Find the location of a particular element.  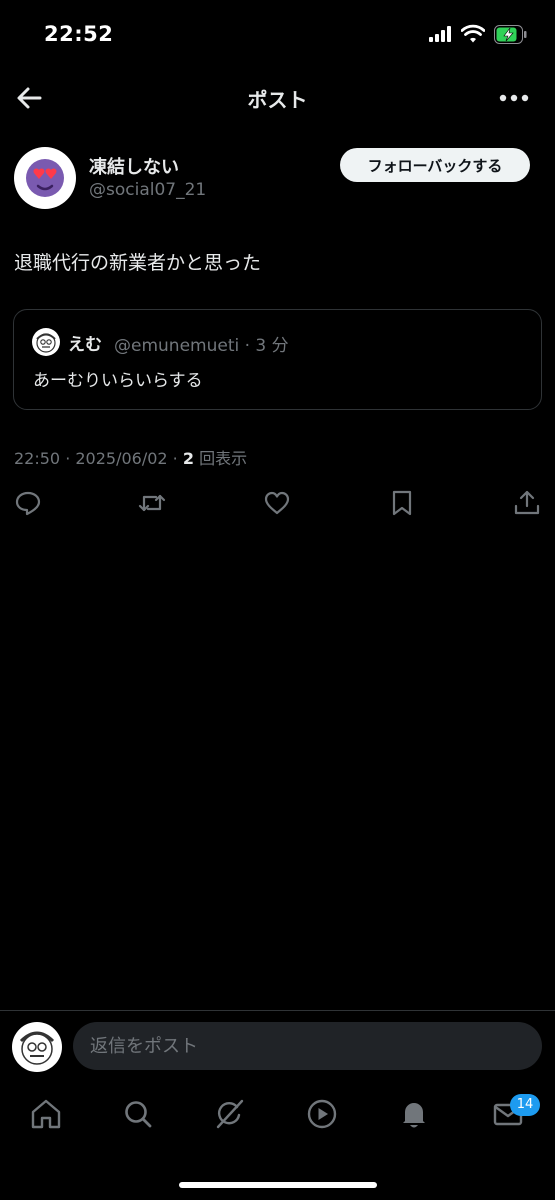

post-text: 退職代行の新業者かと思った is located at coordinates (138, 263).